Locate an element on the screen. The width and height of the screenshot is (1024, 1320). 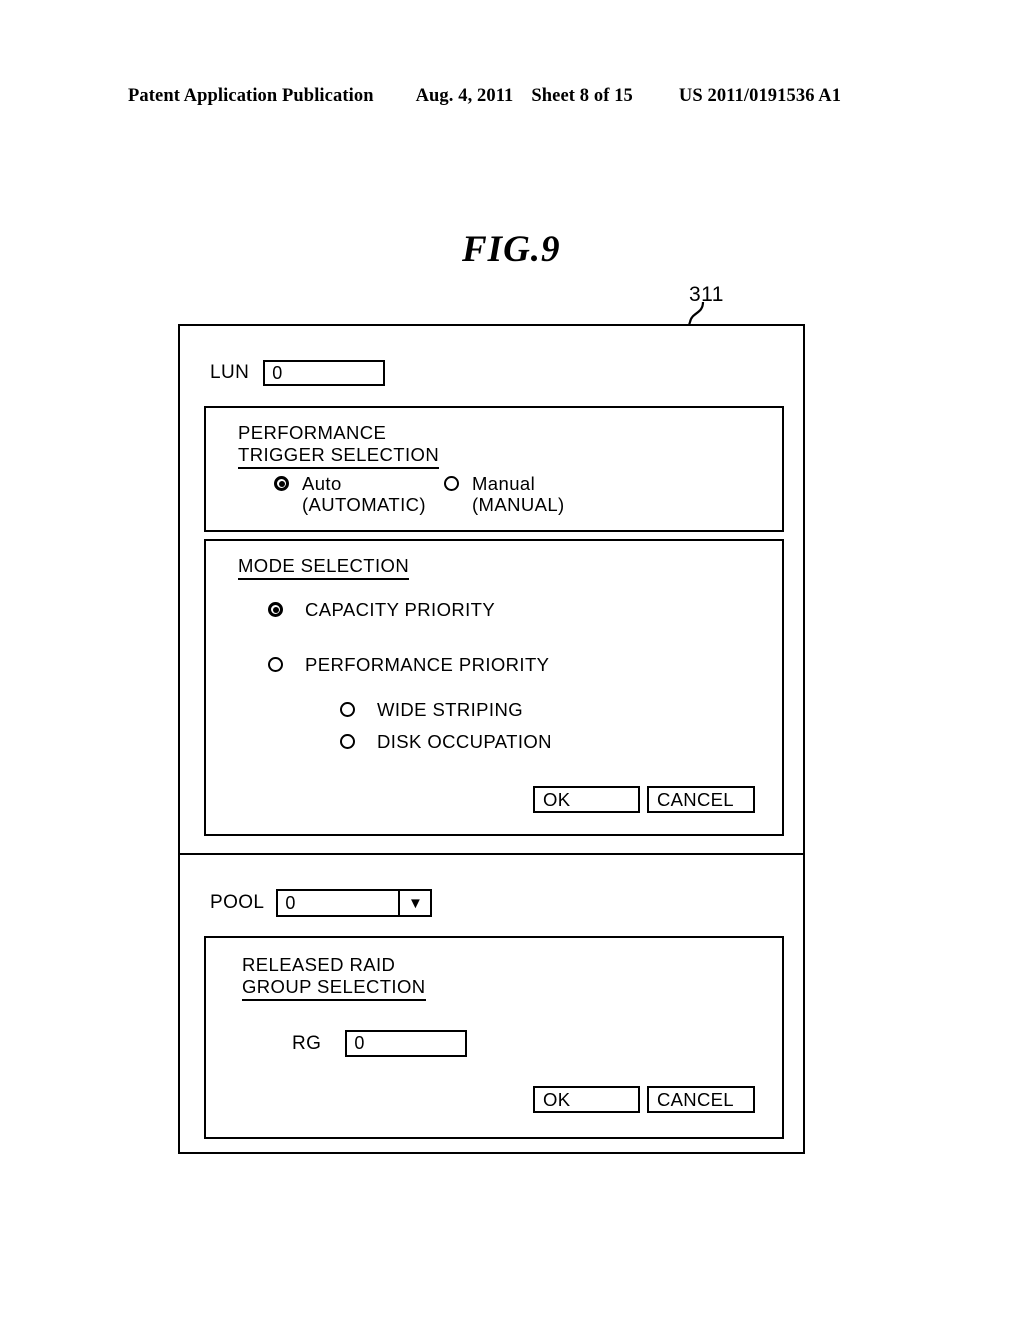
radio-option-manual: Manual (MANUAL) is located at coordinates (504, 494).